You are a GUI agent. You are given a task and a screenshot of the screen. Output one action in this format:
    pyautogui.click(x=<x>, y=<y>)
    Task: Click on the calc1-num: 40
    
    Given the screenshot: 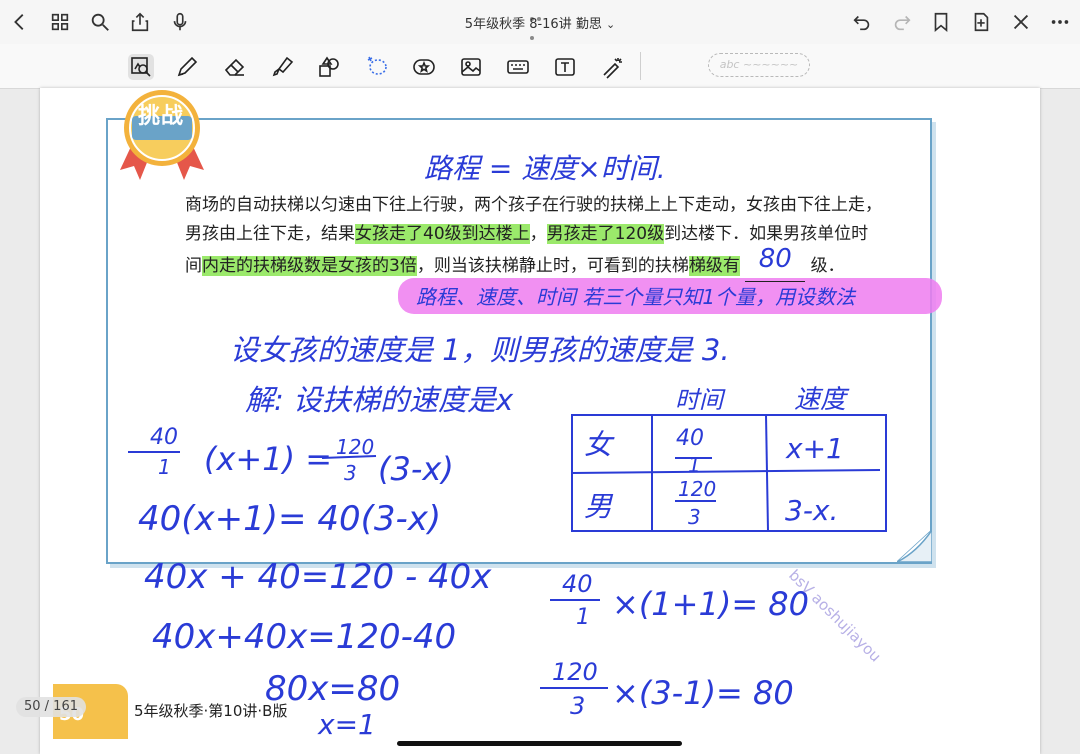 What is the action you would take?
    pyautogui.click(x=577, y=584)
    